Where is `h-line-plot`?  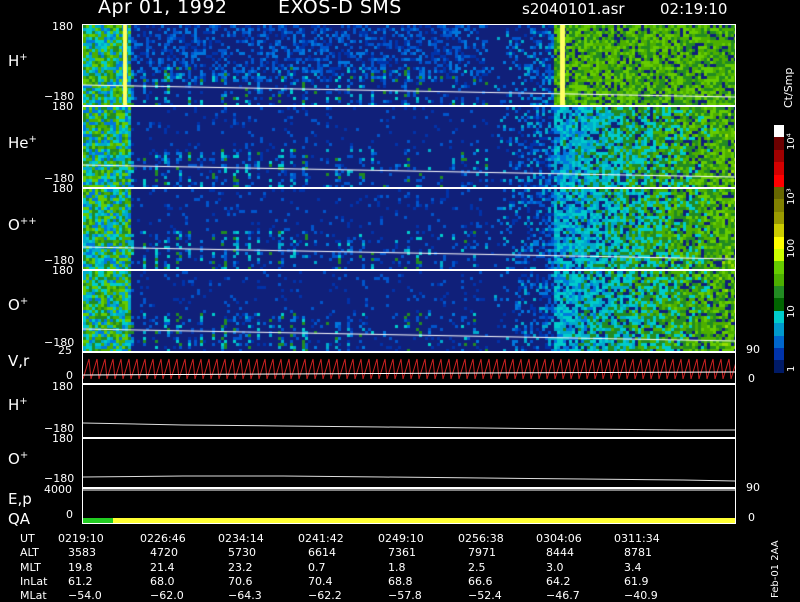
h-line-plot is located at coordinates (409, 426).